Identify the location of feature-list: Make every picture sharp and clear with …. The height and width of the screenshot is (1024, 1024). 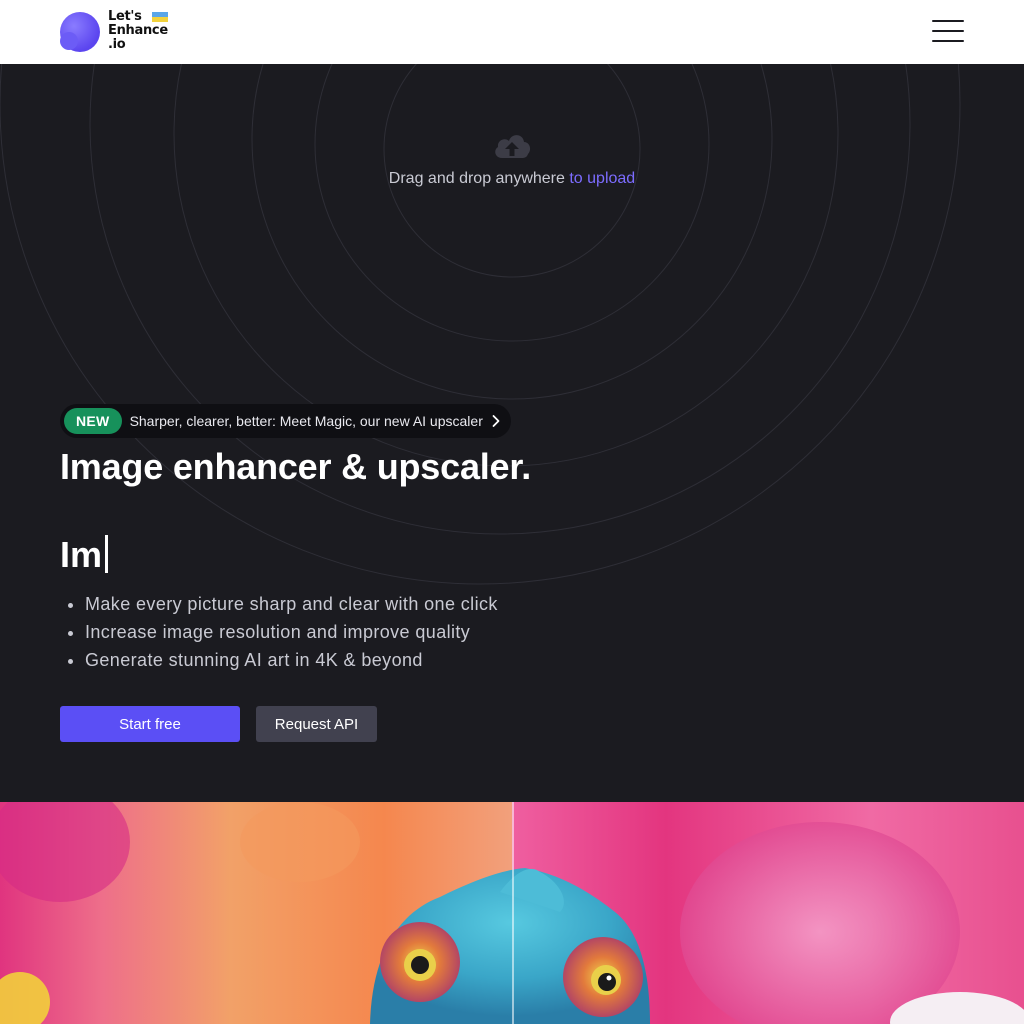
(291, 632).